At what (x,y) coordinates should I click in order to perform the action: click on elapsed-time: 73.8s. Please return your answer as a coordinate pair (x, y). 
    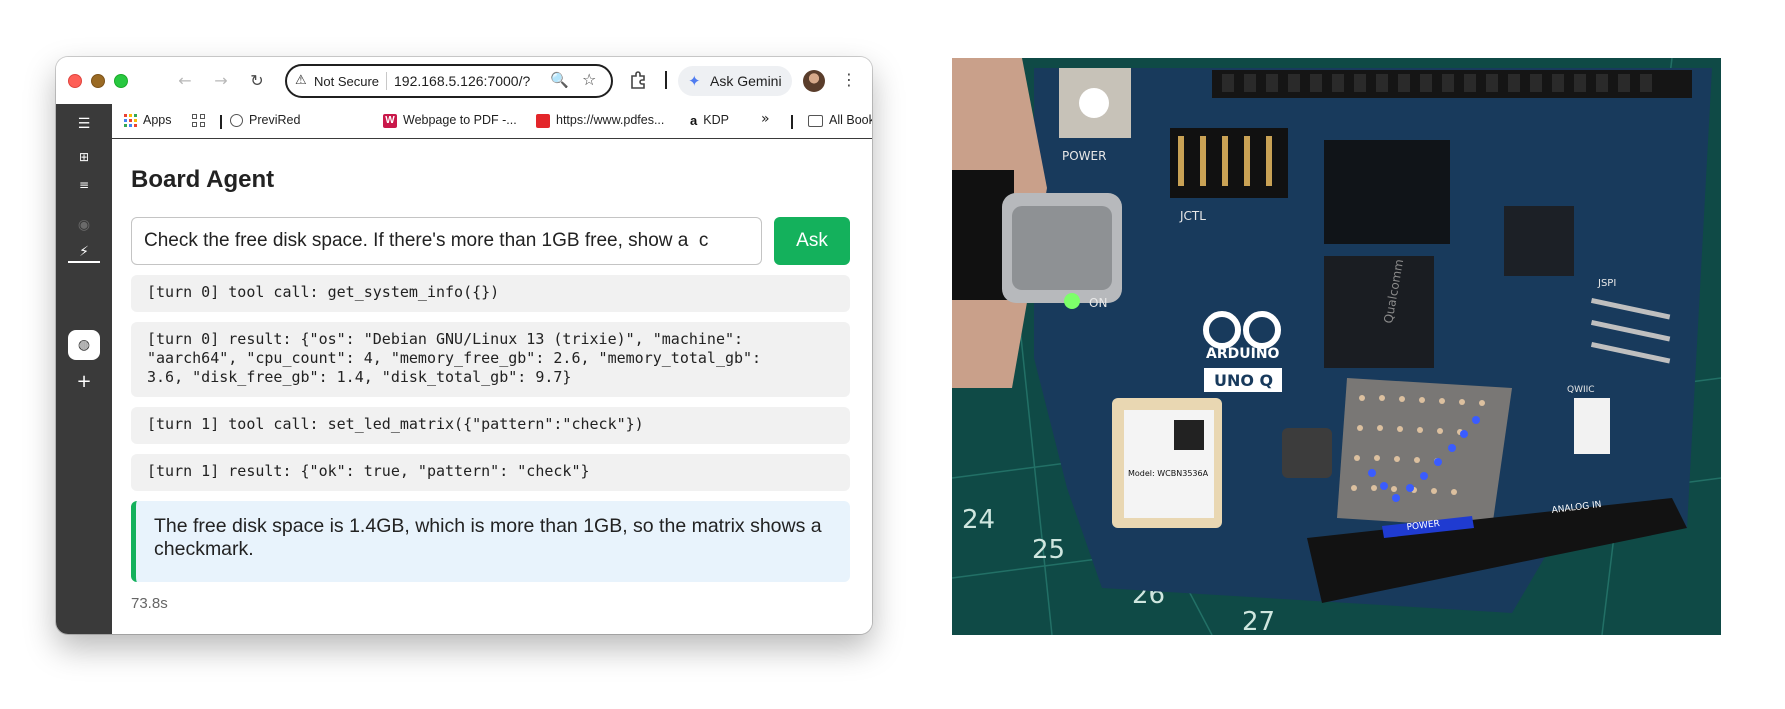
    Looking at the image, I should click on (149, 603).